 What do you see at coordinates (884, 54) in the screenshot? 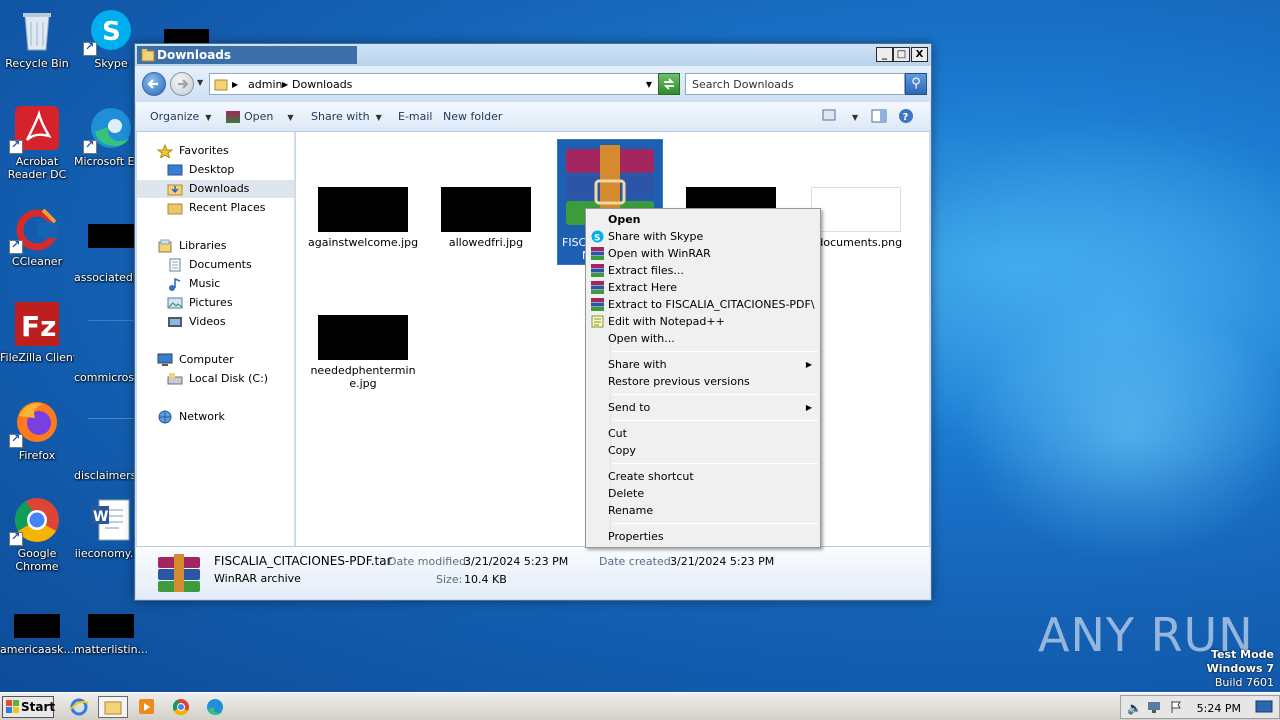
I see `minimize-button: _` at bounding box center [884, 54].